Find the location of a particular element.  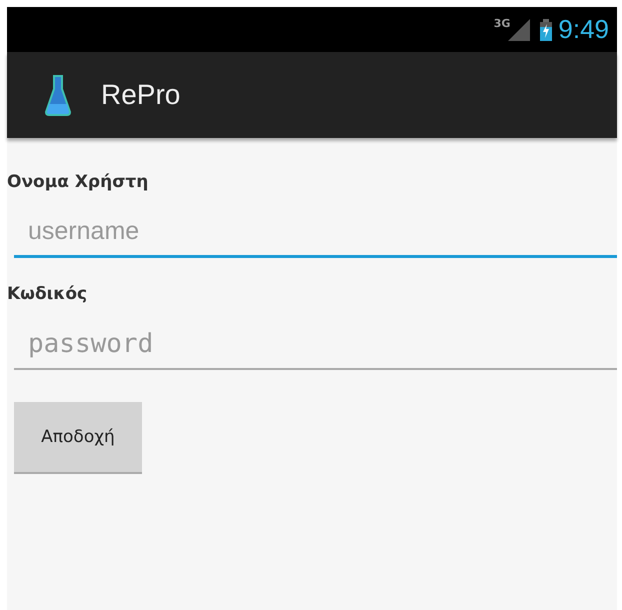

username-field: username is located at coordinates (315, 233).